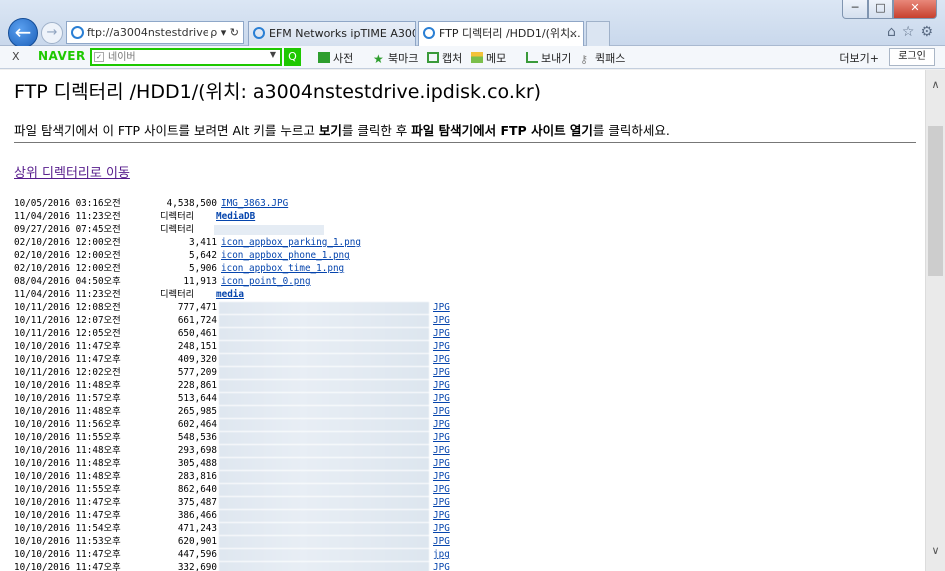 This screenshot has width=945, height=571. I want to click on minimize-button: ─, so click(855, 9).